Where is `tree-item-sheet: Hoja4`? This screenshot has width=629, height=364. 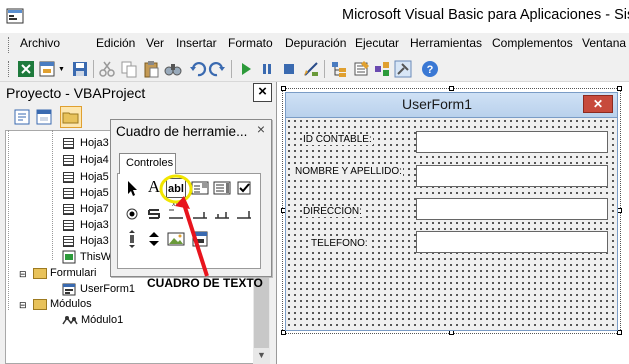
tree-item-sheet: Hoja4 is located at coordinates (94, 160).